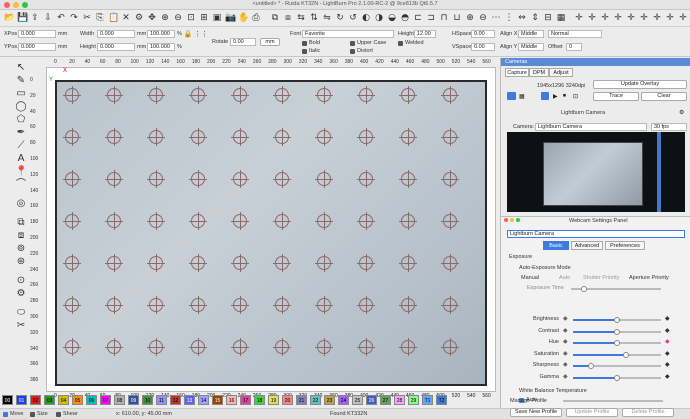 The width and height of the screenshot is (690, 419). Describe the element at coordinates (119, 400) in the screenshot. I see `palette-swatch-08: 08` at that location.